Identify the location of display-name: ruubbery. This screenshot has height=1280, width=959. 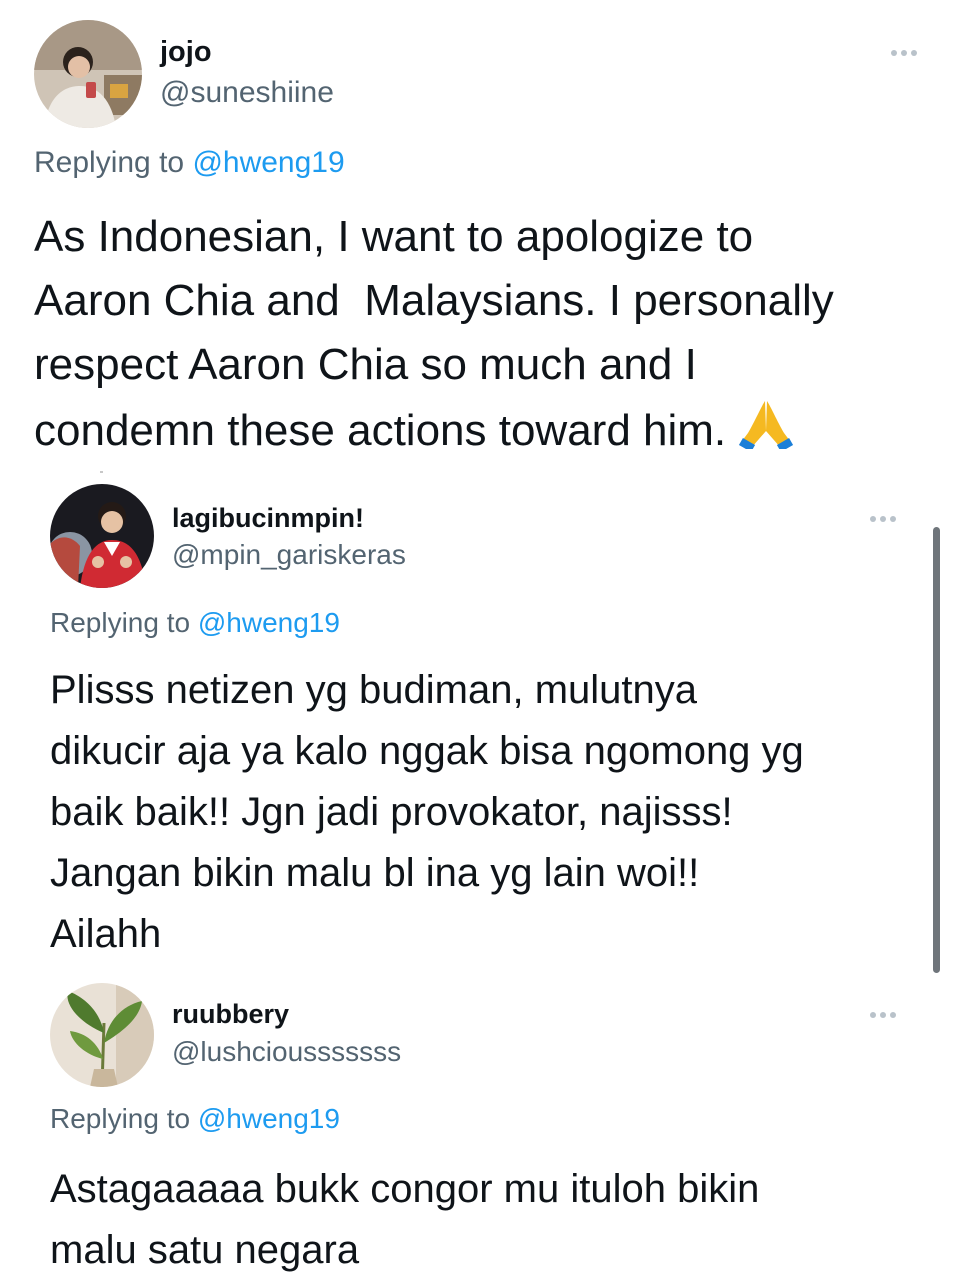
(230, 1014).